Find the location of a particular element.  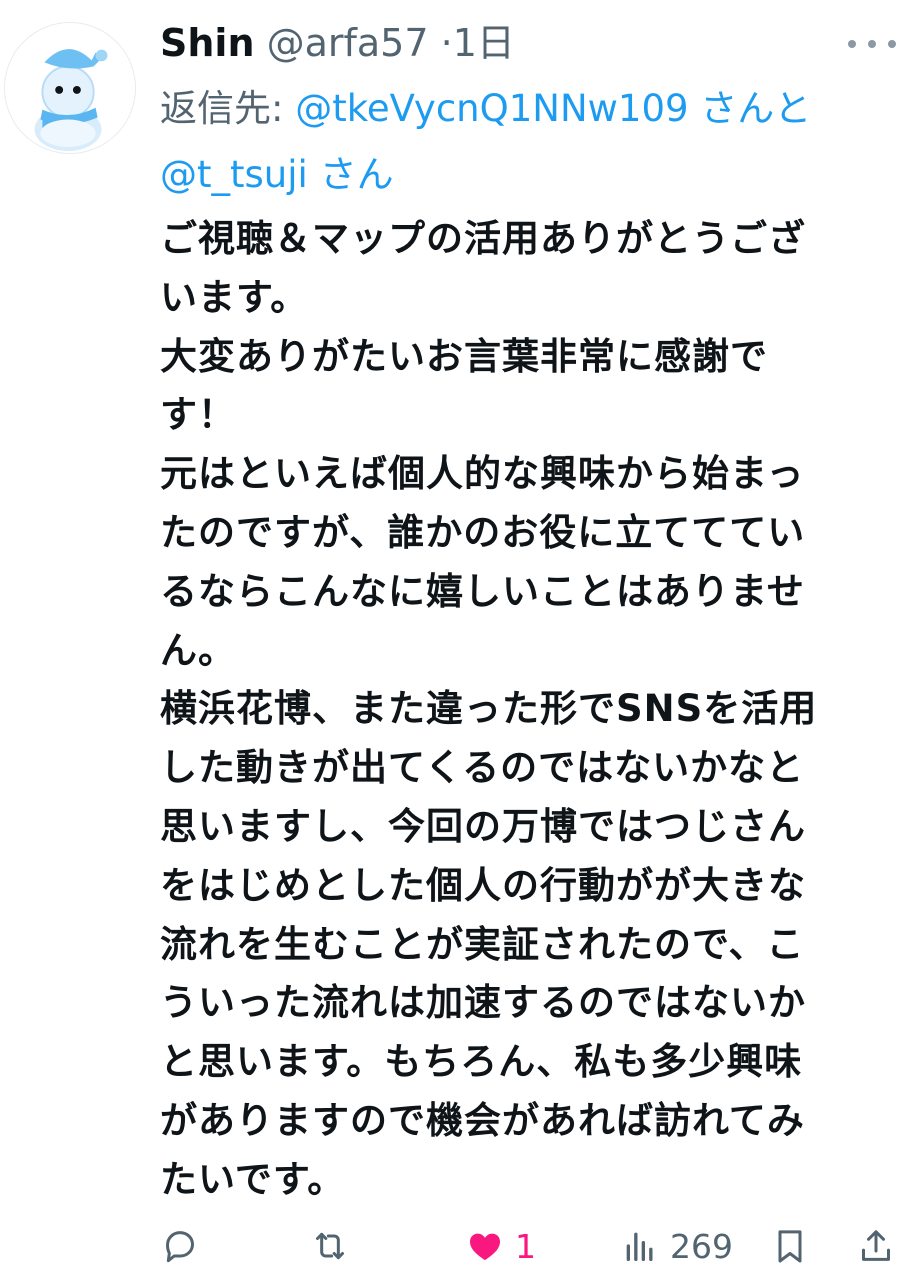

post-text-line: と思います。もちろん、私も多少興味 is located at coordinates (481, 1062).